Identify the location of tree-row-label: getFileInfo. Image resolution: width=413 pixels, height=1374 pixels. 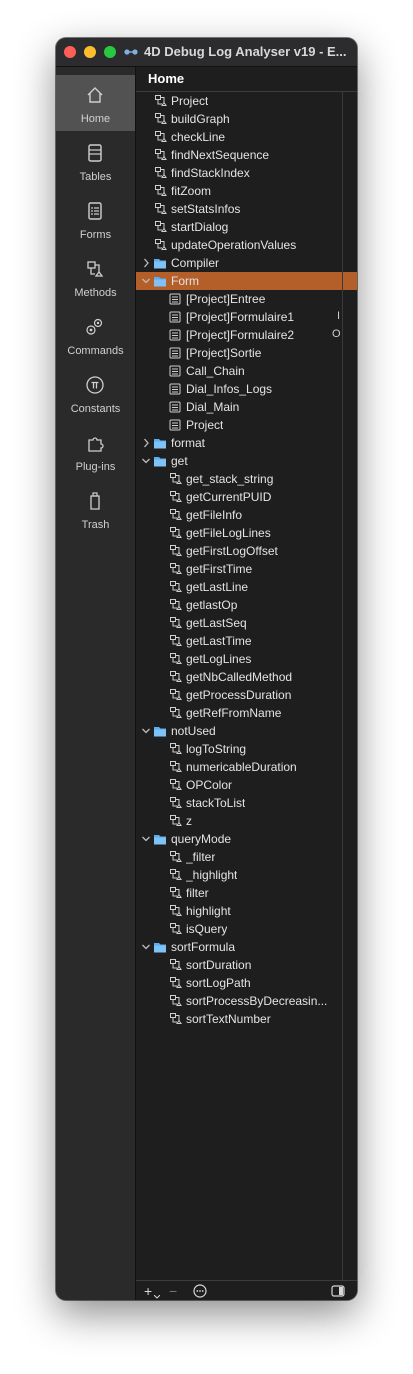
(214, 515).